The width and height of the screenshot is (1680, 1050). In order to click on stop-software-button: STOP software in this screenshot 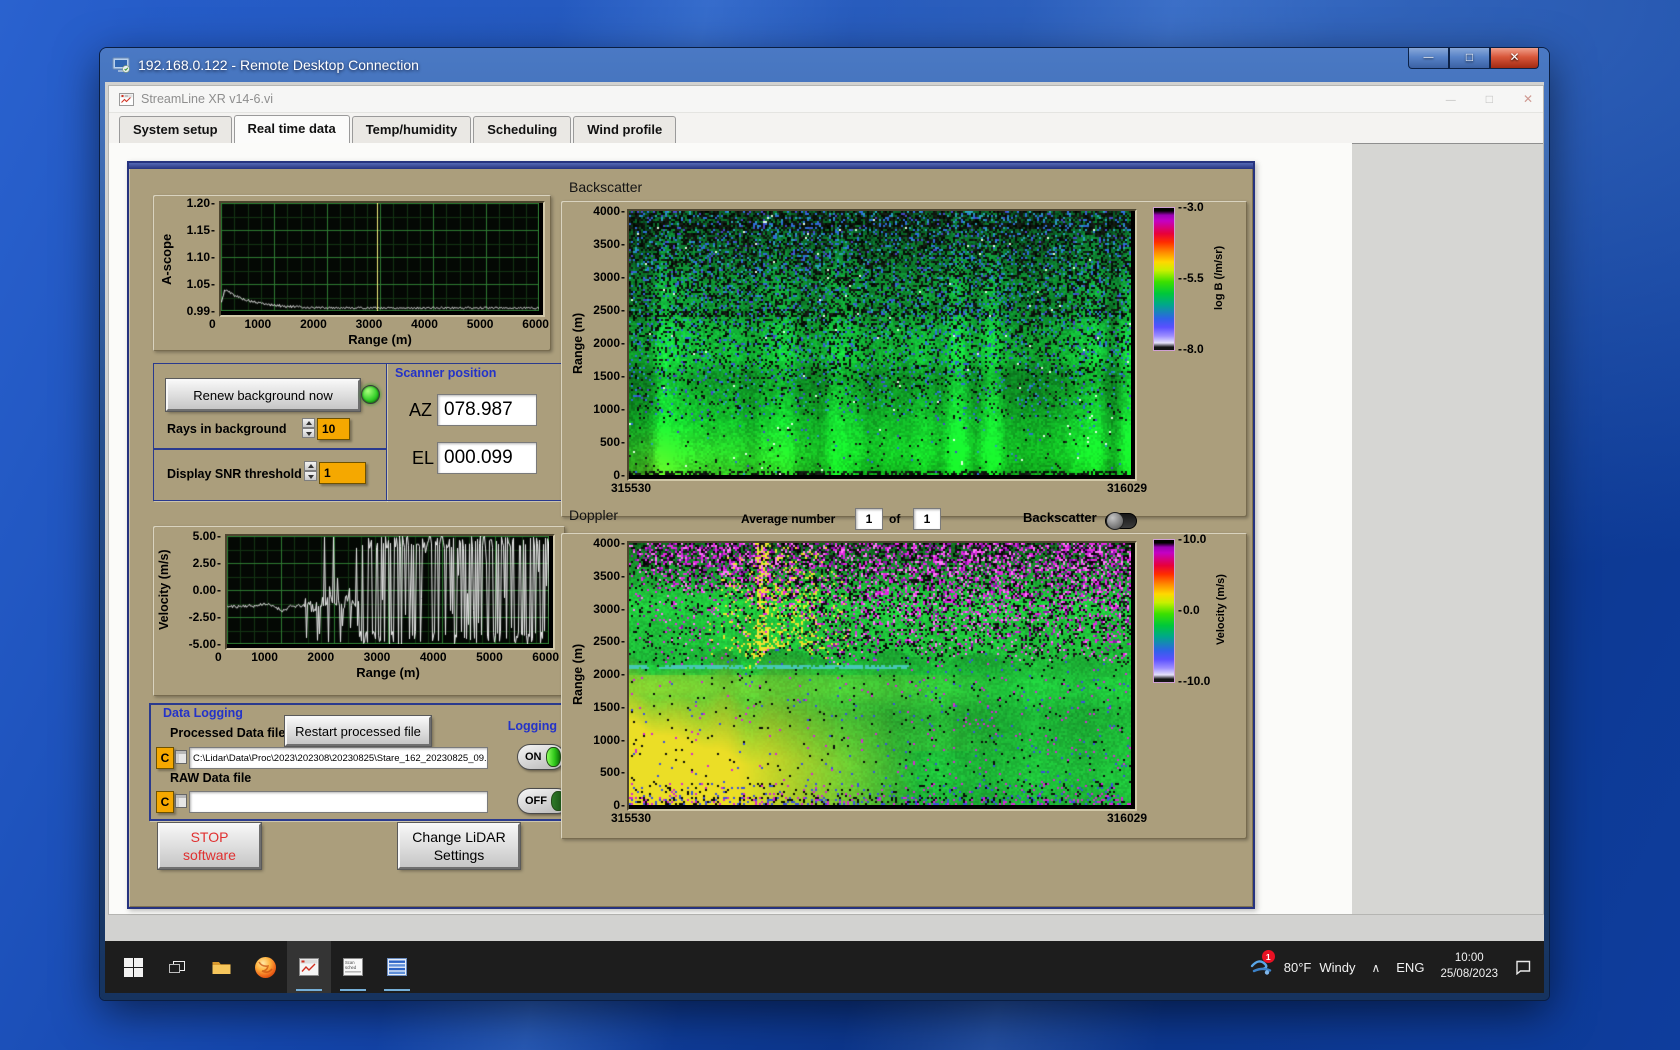, I will do `click(209, 846)`.